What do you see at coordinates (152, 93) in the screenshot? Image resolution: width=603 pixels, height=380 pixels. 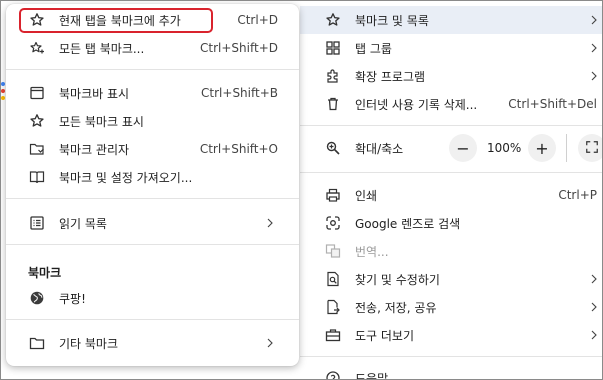 I see `submenu-item-show-bookmarks-bar: 북마크바 표시 Ctrl+Shift+B` at bounding box center [152, 93].